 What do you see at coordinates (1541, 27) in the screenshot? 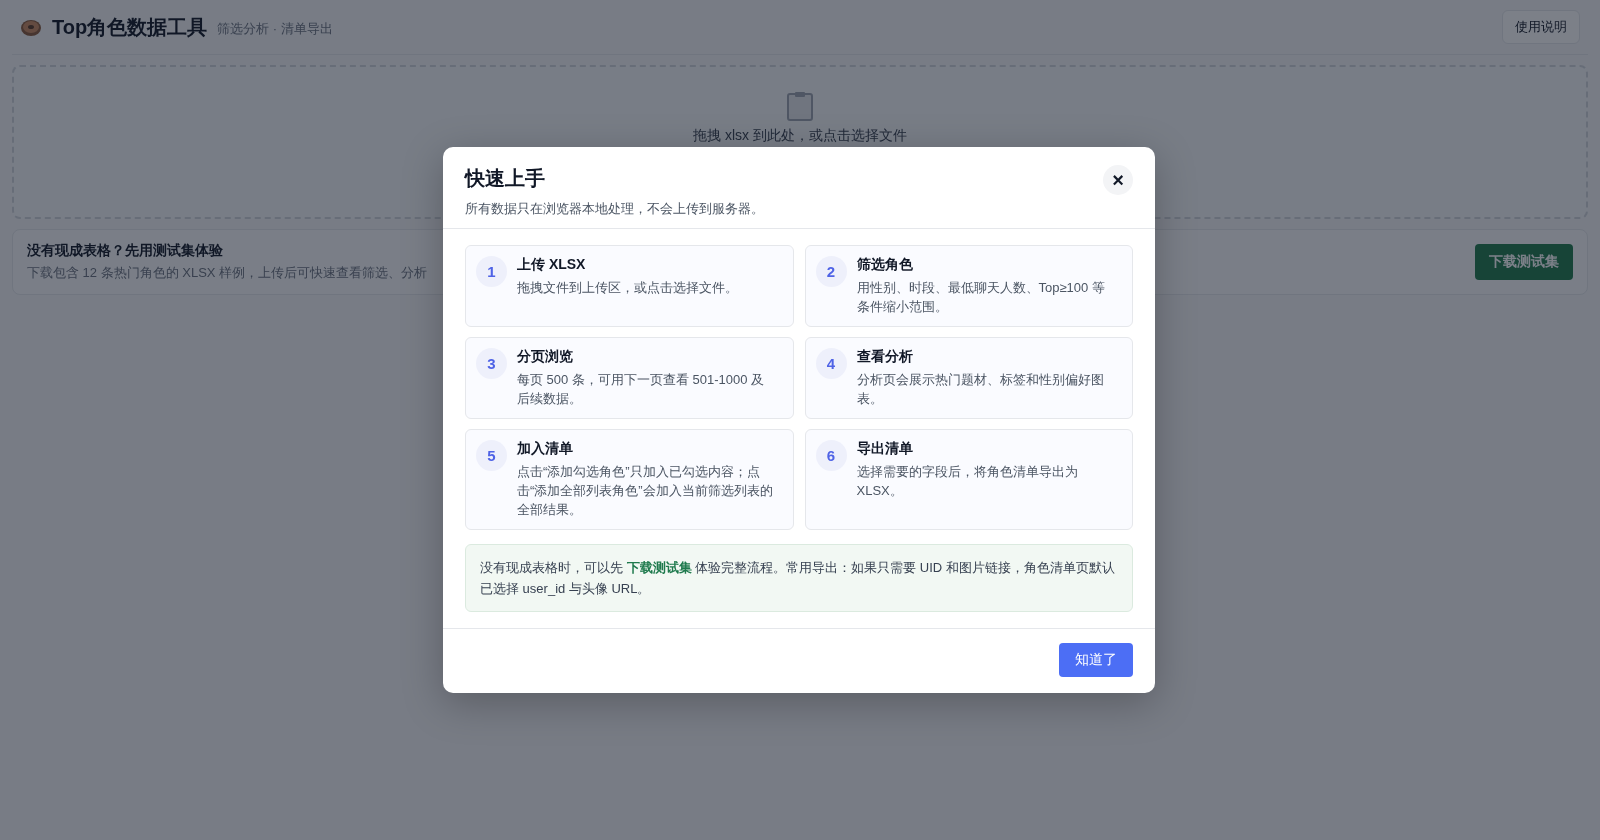
I see `help-button: 使用说明` at bounding box center [1541, 27].